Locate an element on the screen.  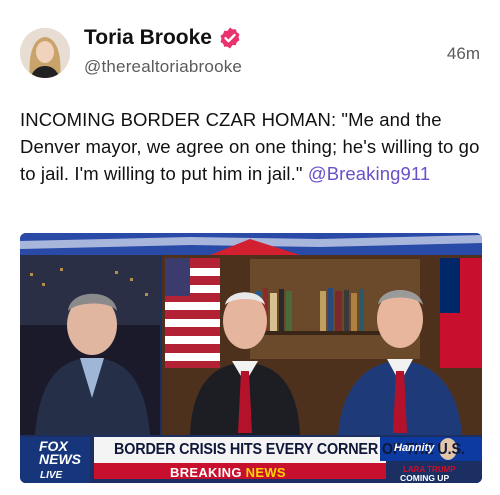
post-timestamp: 46m is located at coordinates (463, 53).